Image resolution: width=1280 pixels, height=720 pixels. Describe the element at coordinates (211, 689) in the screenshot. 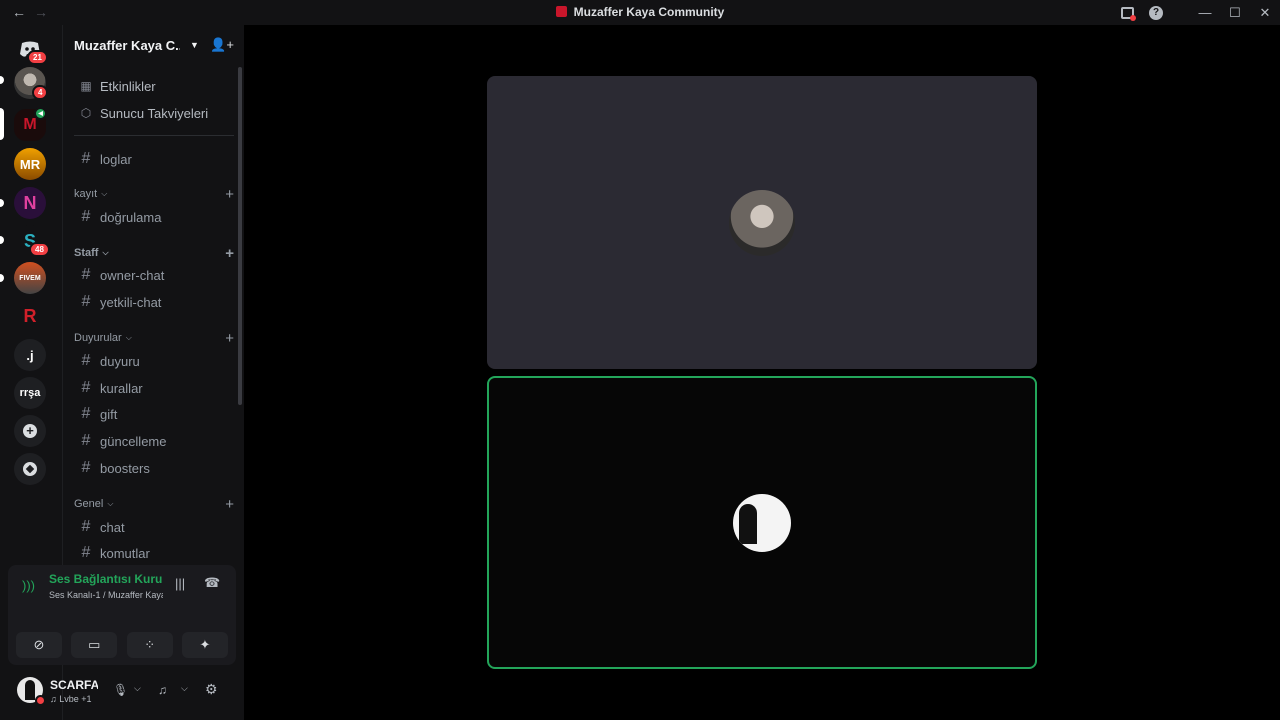

I see `gear-icon: ⚙` at that location.